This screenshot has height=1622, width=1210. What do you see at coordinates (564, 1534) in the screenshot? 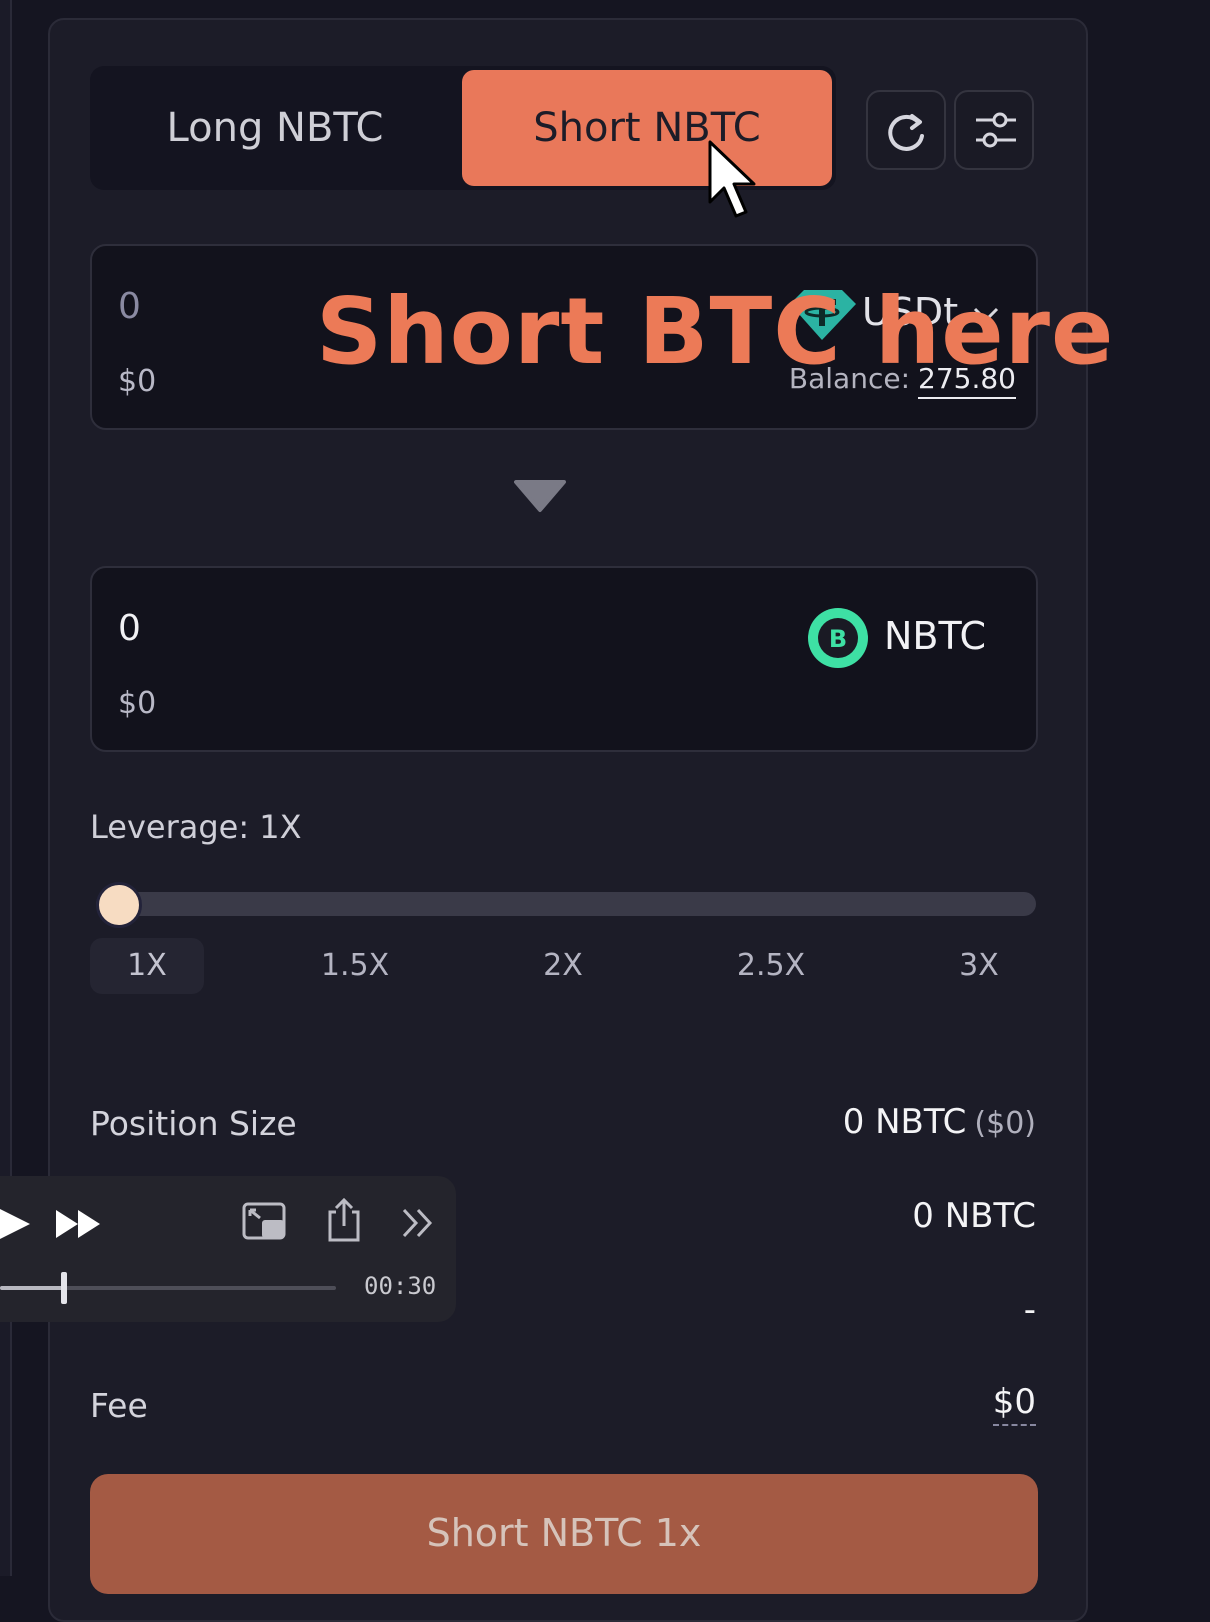
I see `short-submit-button: Short NBTC 1x` at bounding box center [564, 1534].